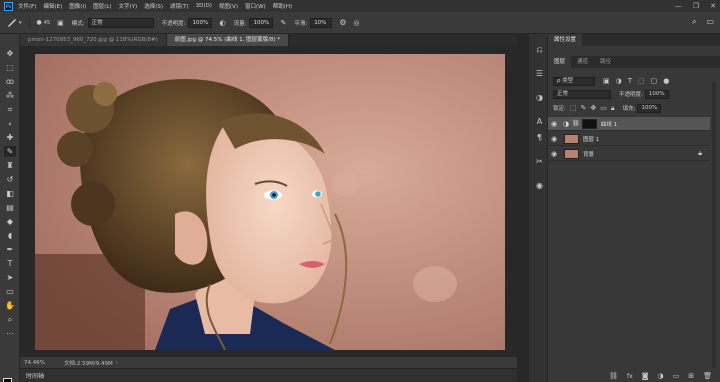 This screenshot has width=720, height=382. I want to click on lock-artboard-icon: ▭, so click(603, 108).